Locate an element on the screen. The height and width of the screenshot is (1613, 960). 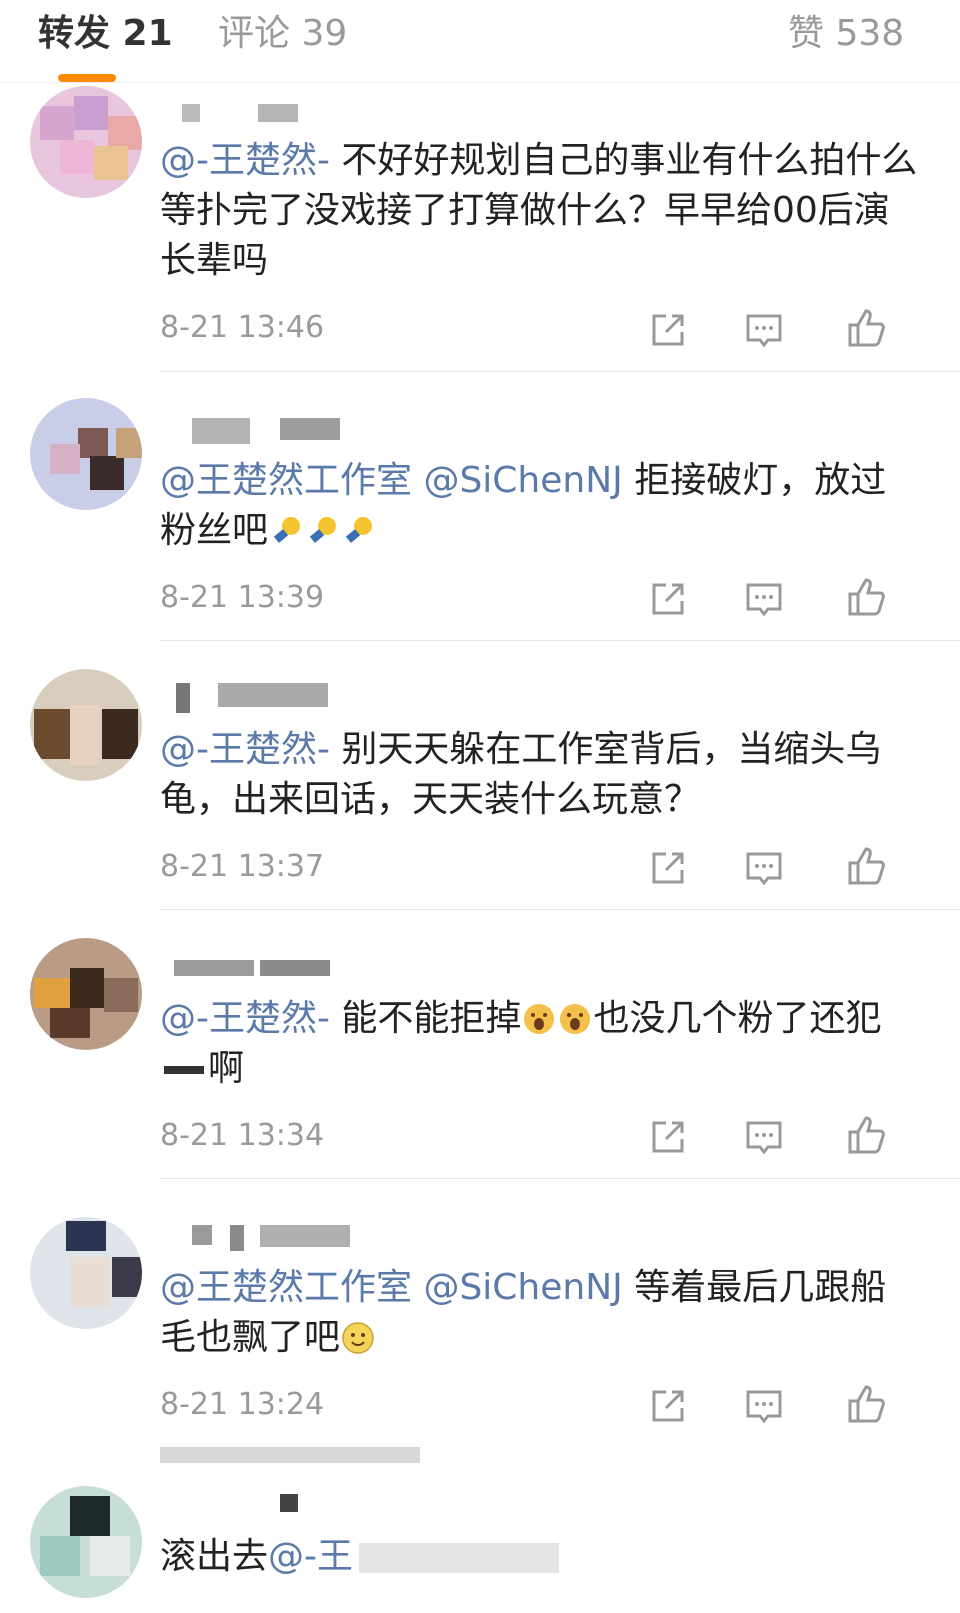
comment-text: @-王楚然- 能不能拒掉 也没几个粉了还犯啊 is located at coordinates (521, 1043).